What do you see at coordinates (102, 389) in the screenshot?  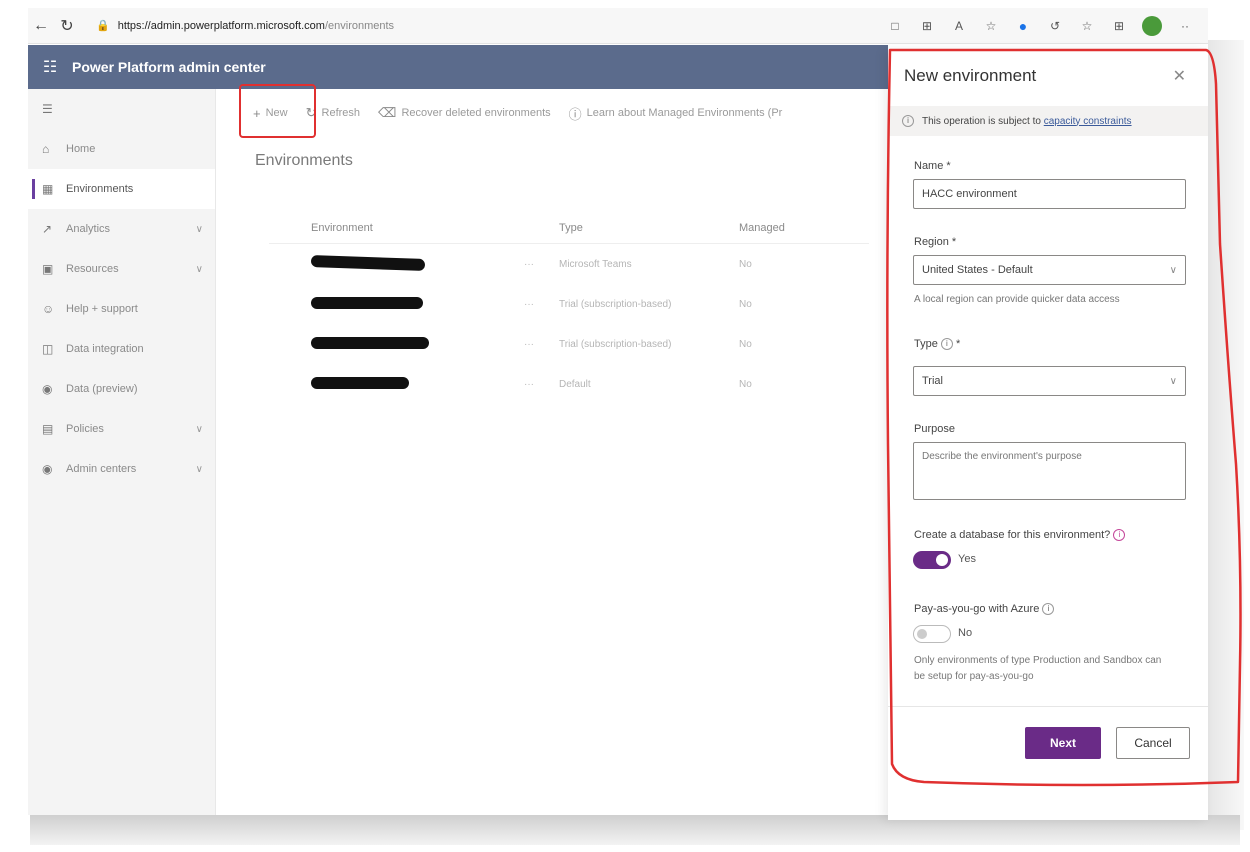 I see `sidebar-item-label: Data (preview)` at bounding box center [102, 389].